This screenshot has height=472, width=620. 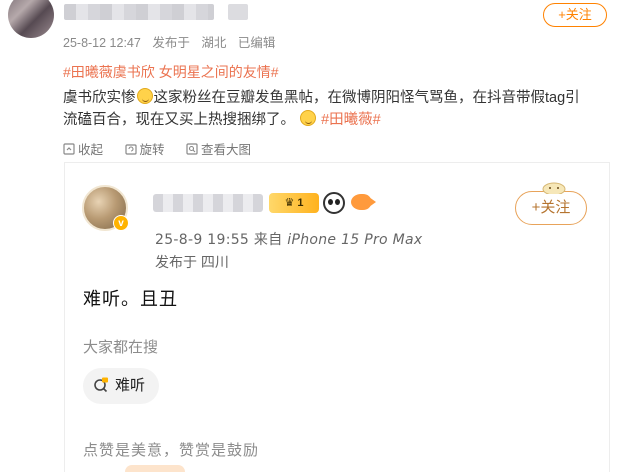 What do you see at coordinates (105, 208) in the screenshot?
I see `card-author-avatar: v` at bounding box center [105, 208].